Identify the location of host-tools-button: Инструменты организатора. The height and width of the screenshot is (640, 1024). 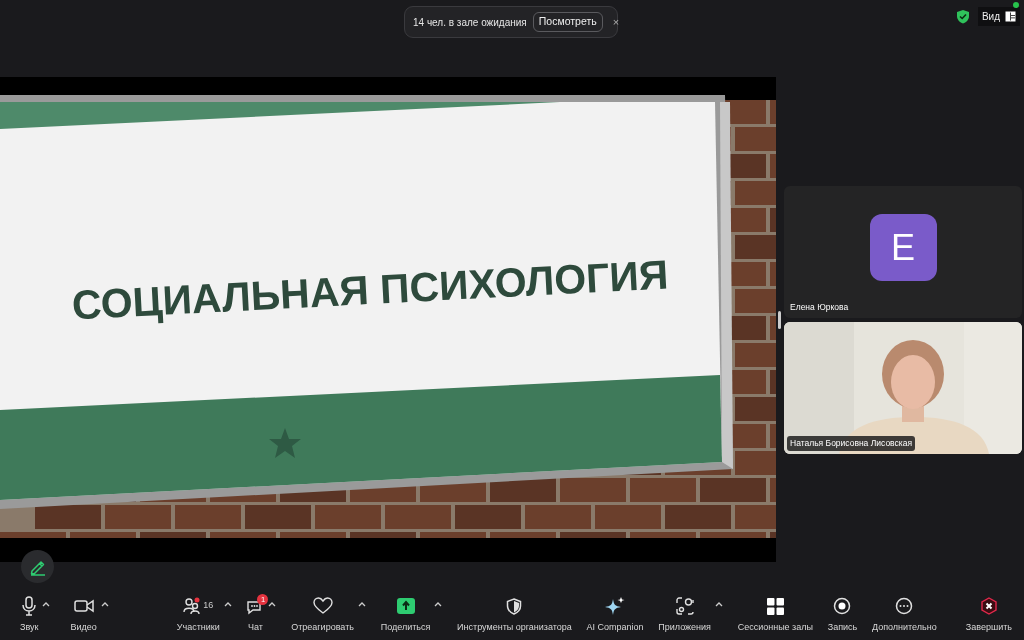
(514, 615).